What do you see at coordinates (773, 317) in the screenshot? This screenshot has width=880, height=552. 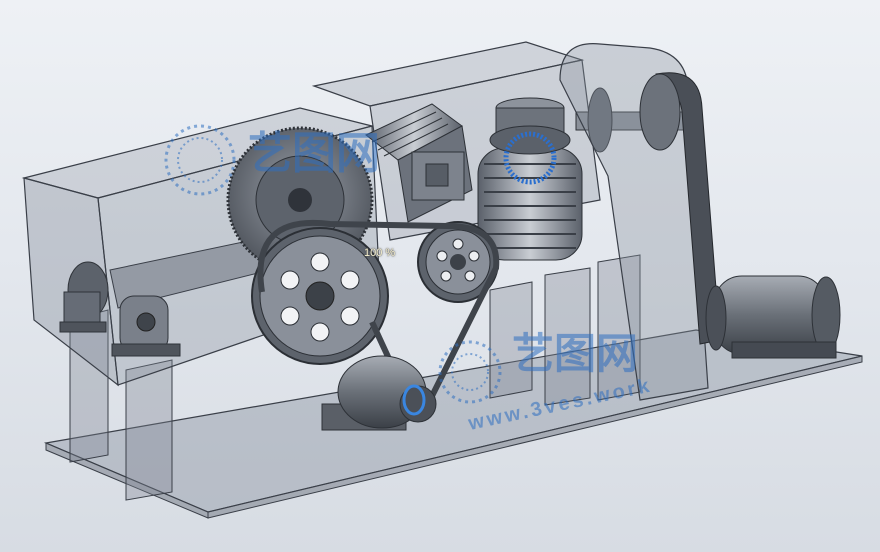 I see `right-motor` at bounding box center [773, 317].